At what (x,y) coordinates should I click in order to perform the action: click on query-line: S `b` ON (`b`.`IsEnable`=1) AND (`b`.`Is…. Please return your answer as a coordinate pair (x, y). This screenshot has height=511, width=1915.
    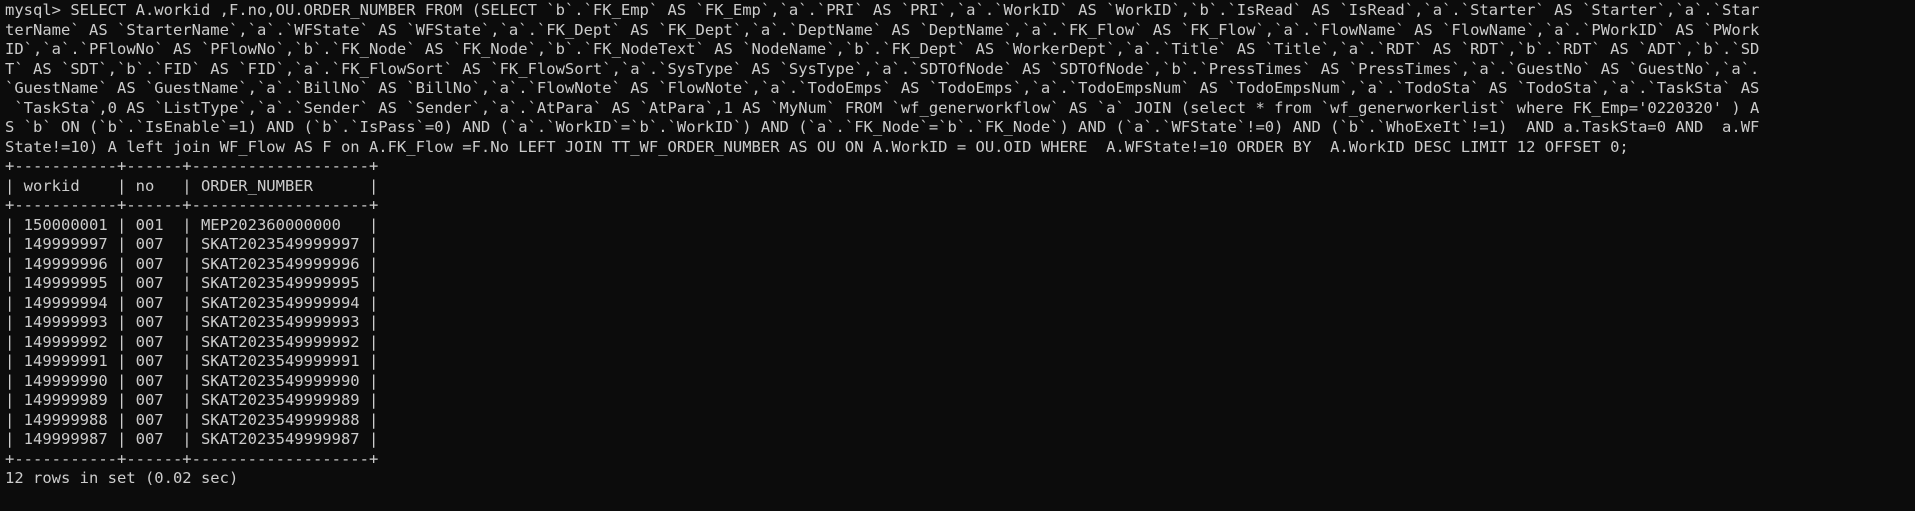
    Looking at the image, I should click on (882, 127).